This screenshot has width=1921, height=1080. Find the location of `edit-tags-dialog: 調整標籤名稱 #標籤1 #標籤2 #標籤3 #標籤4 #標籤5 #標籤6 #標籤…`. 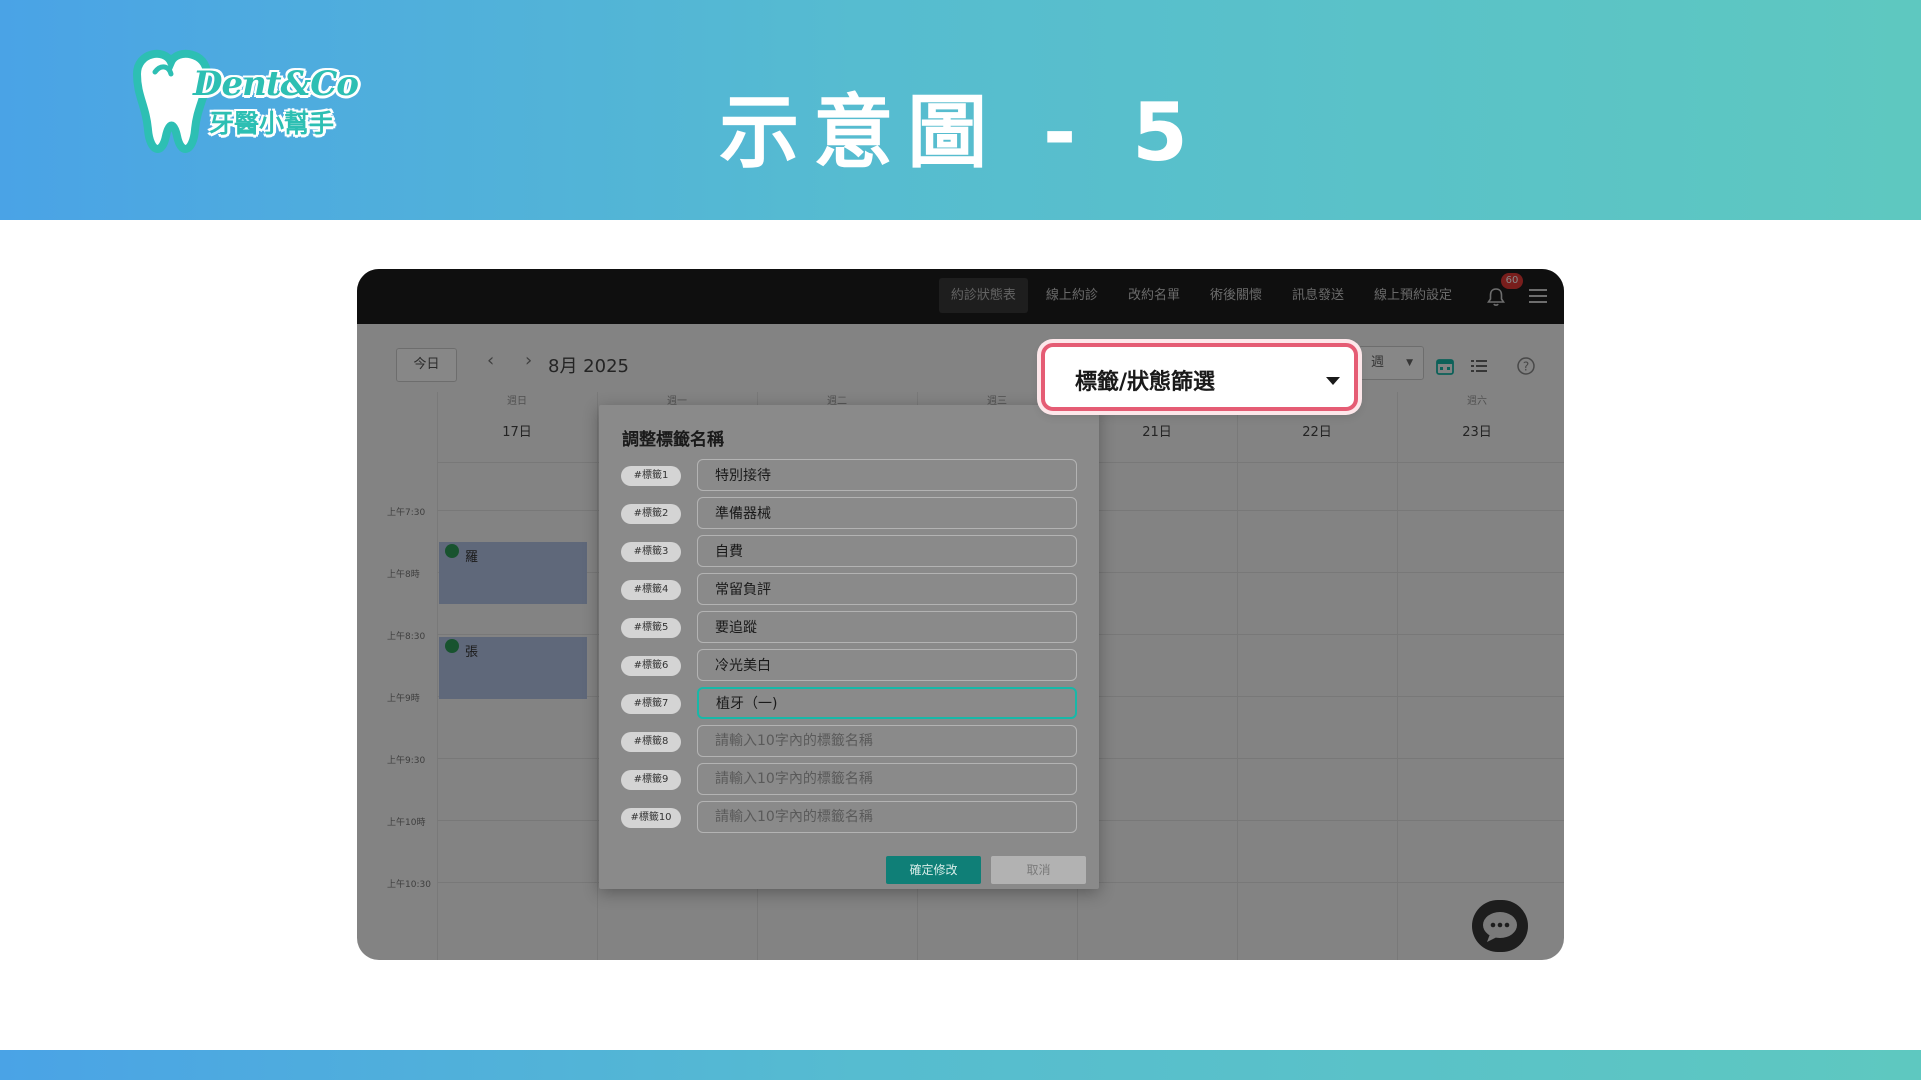

edit-tags-dialog: 調整標籤名稱 #標籤1 #標籤2 #標籤3 #標籤4 #標籤5 #標籤6 #標籤… is located at coordinates (849, 647).